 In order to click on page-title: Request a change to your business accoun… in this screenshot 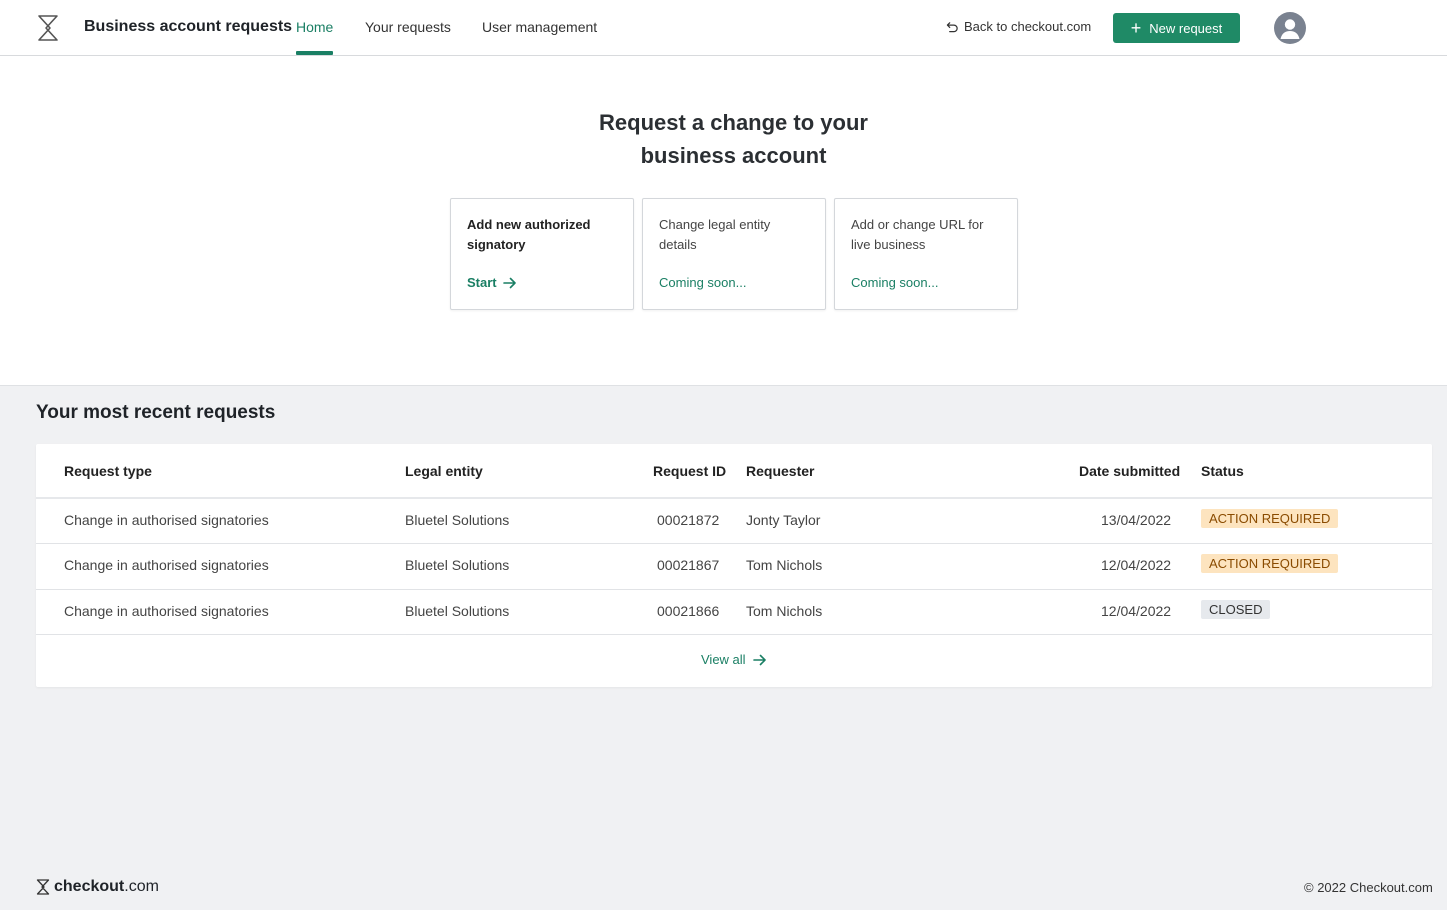, I will do `click(723, 139)`.